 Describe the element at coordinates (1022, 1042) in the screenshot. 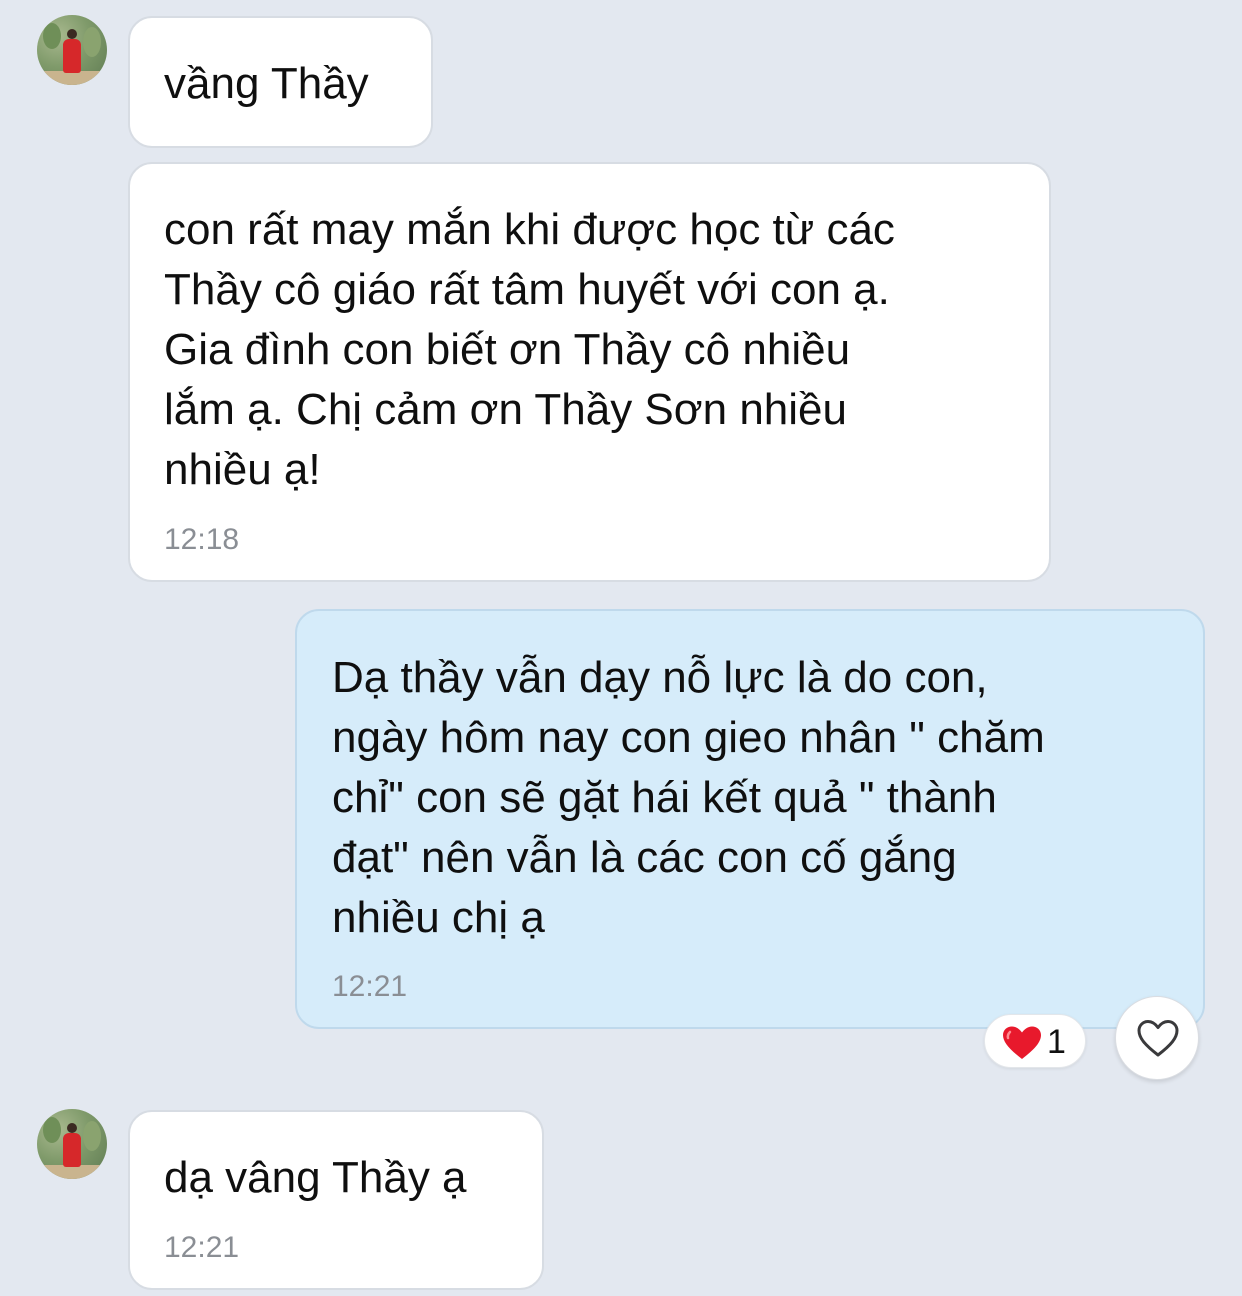

I see `red-heart-icon` at that location.